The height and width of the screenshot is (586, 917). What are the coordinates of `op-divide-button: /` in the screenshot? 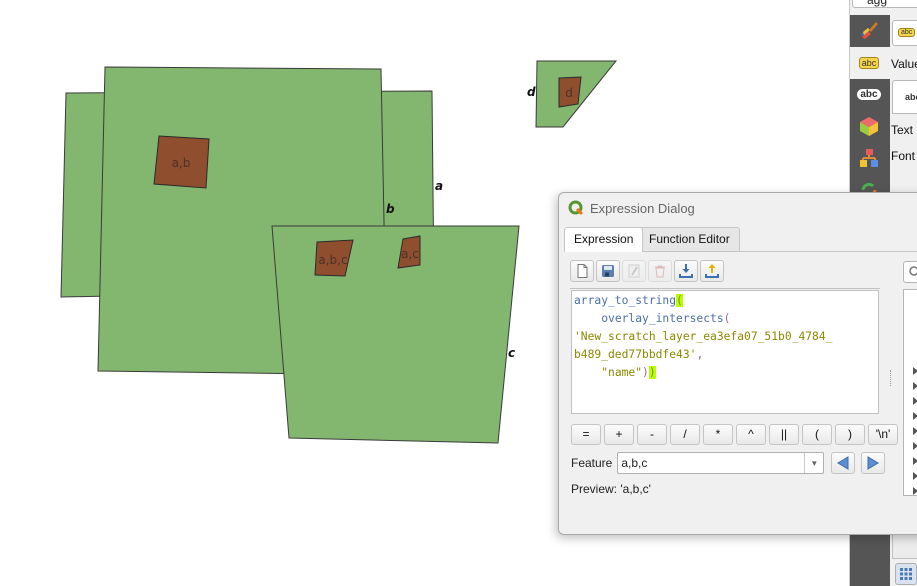 It's located at (685, 434).